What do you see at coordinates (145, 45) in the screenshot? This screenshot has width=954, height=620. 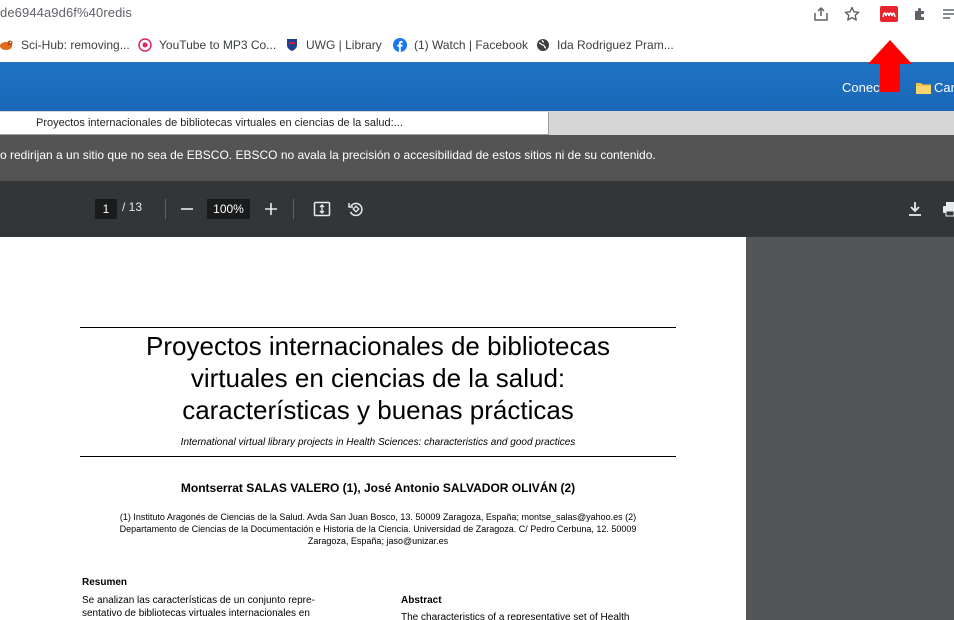 I see `target-icon` at bounding box center [145, 45].